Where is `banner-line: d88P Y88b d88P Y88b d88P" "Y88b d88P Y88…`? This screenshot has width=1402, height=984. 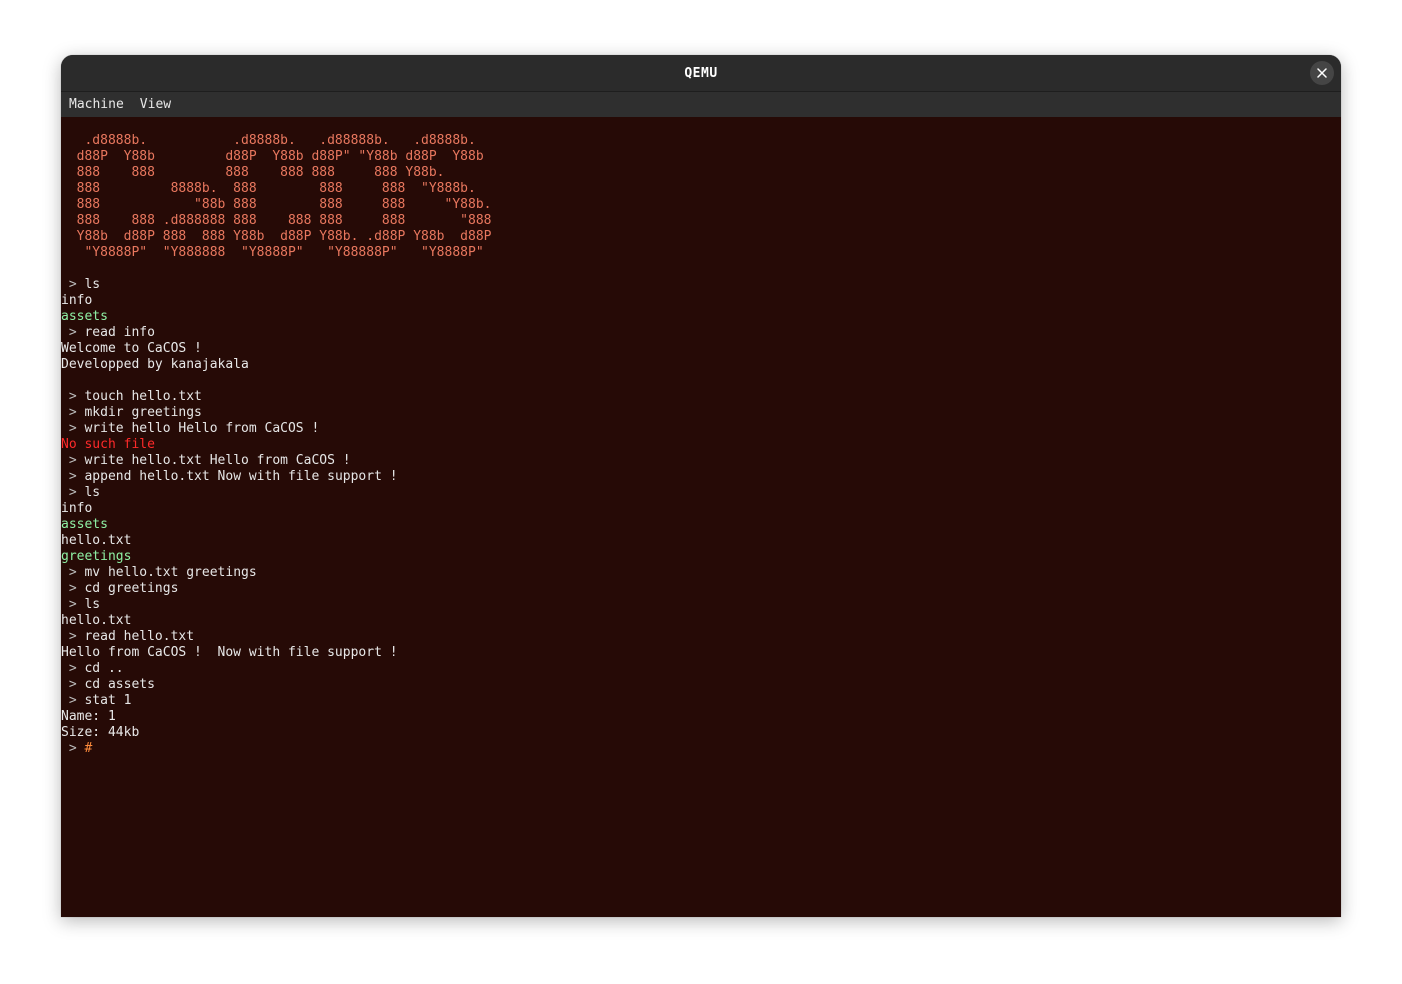
banner-line: d88P Y88b d88P Y88b d88P" "Y88b d88P Y88… is located at coordinates (272, 156).